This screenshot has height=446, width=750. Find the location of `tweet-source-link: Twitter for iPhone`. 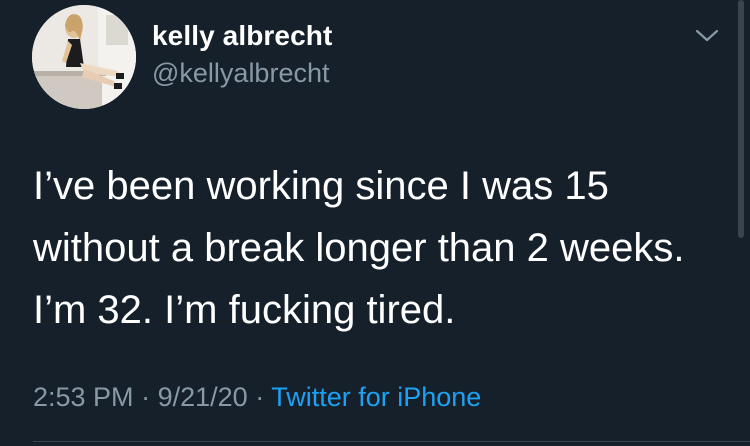

tweet-source-link: Twitter for iPhone is located at coordinates (376, 397).